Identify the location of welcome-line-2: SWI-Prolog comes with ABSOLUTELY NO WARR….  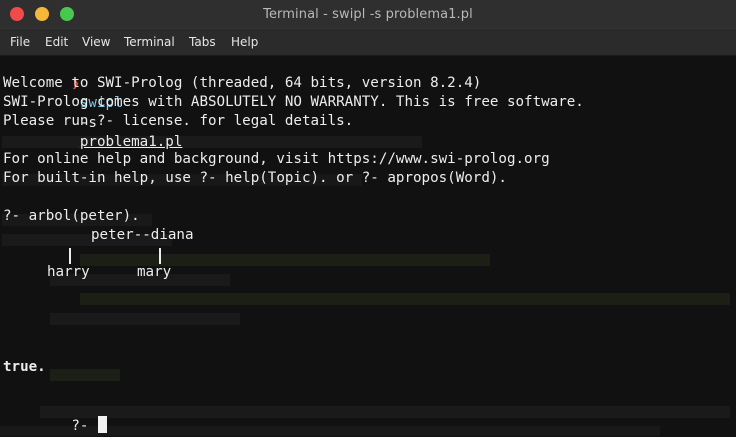
(293, 102).